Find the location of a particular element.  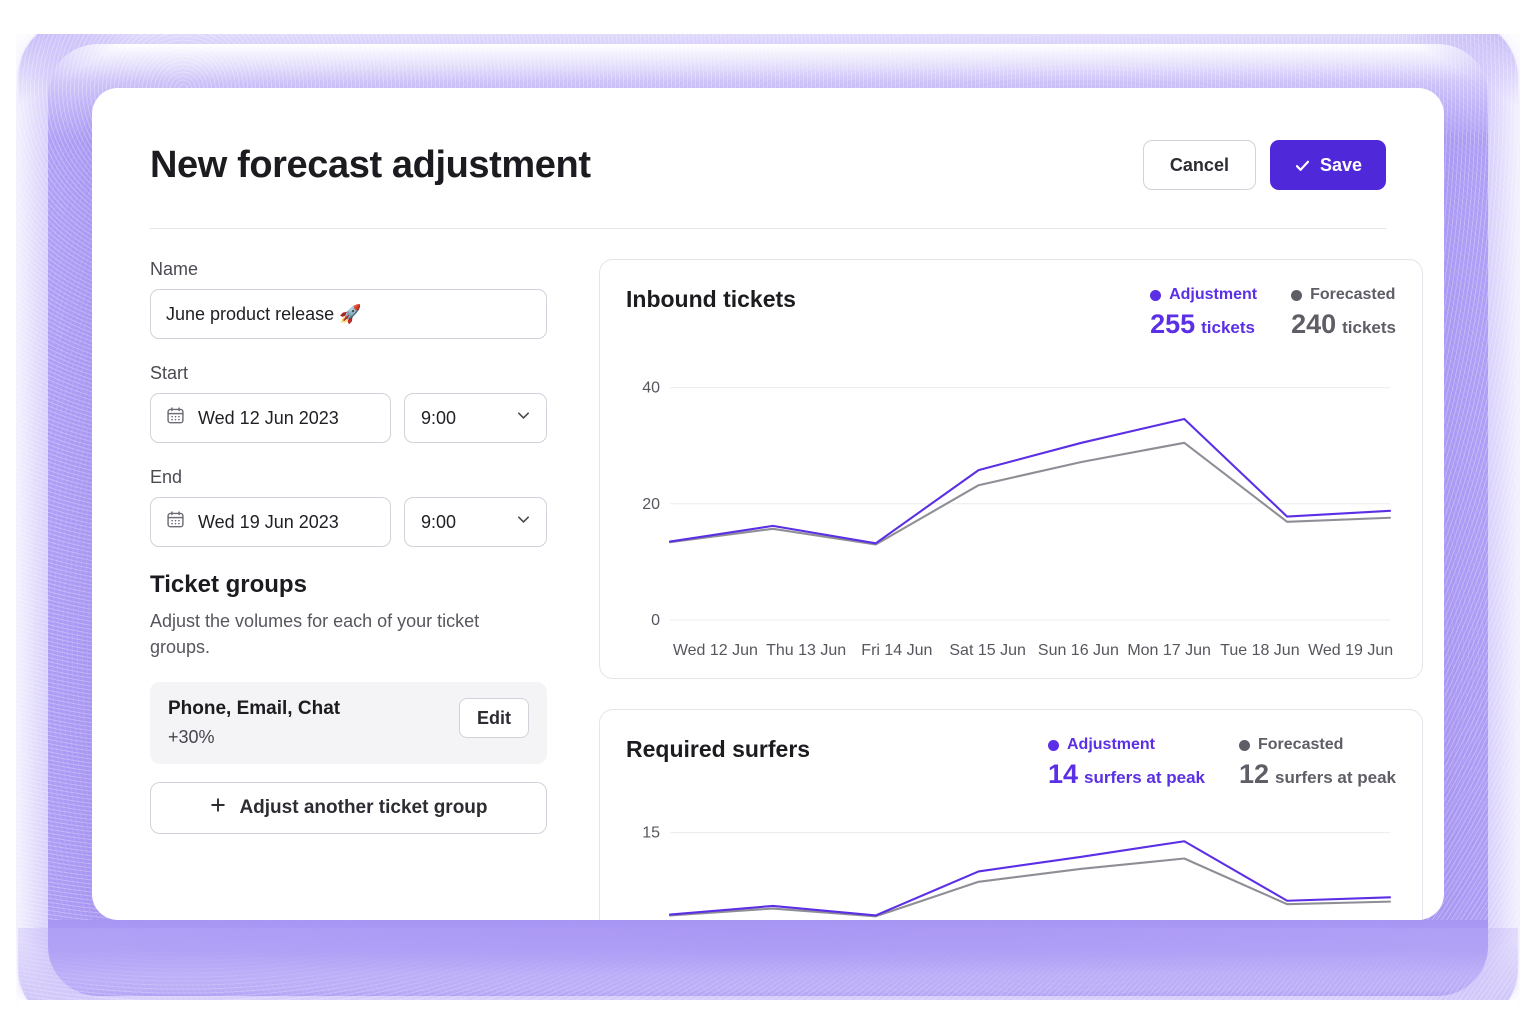

page-background-bottom is located at coordinates (768, 1009).